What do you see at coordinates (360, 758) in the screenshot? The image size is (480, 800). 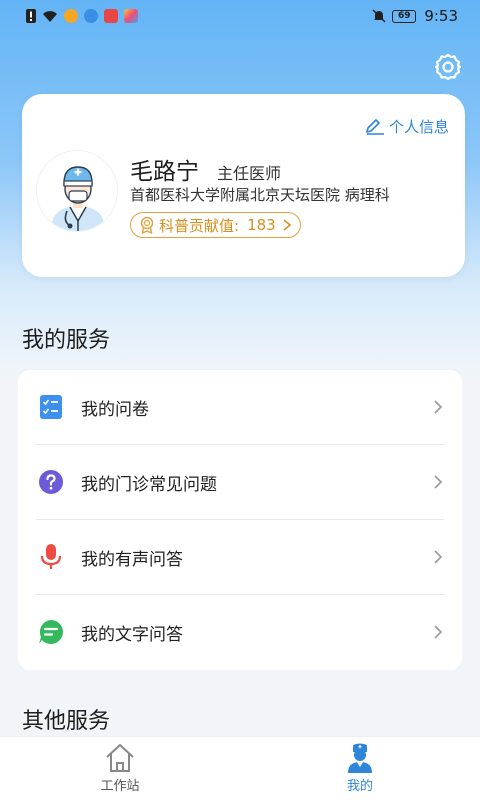 I see `doctor-icon` at bounding box center [360, 758].